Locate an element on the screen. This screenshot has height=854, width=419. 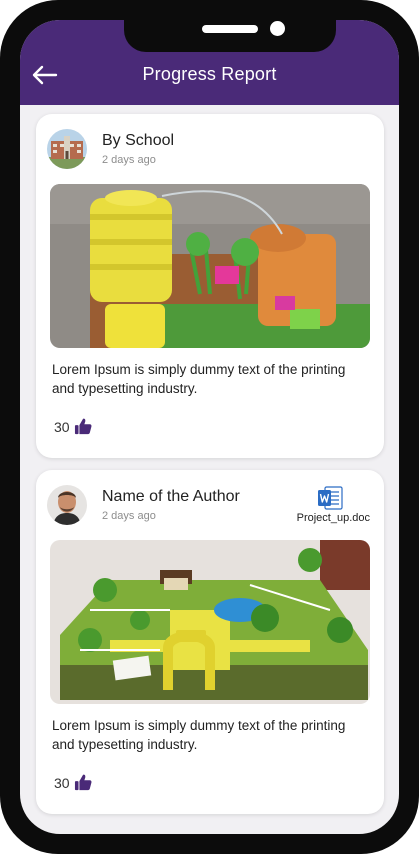
attachment-name: Project_up.doc is located at coordinates (333, 518).